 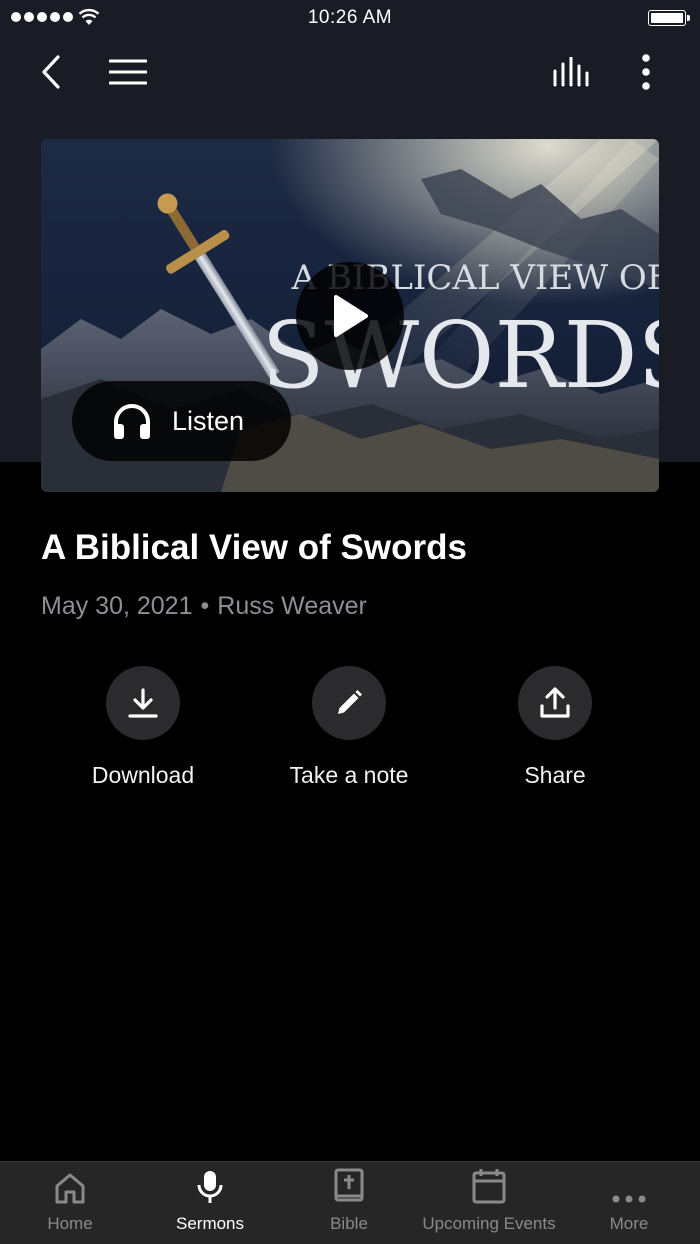 I want to click on tab-home: Home, so click(x=70, y=1203).